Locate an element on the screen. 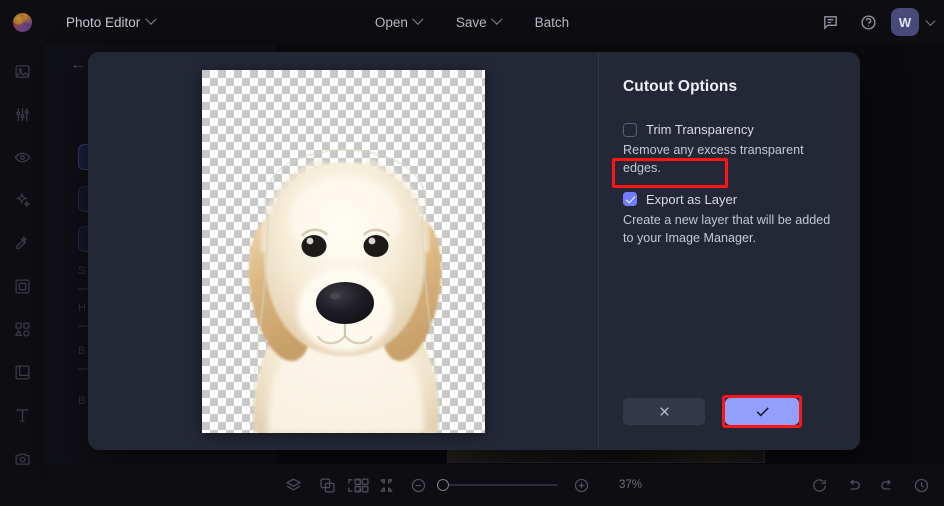 The image size is (944, 506). zoom-controls: 37% is located at coordinates (494, 485).